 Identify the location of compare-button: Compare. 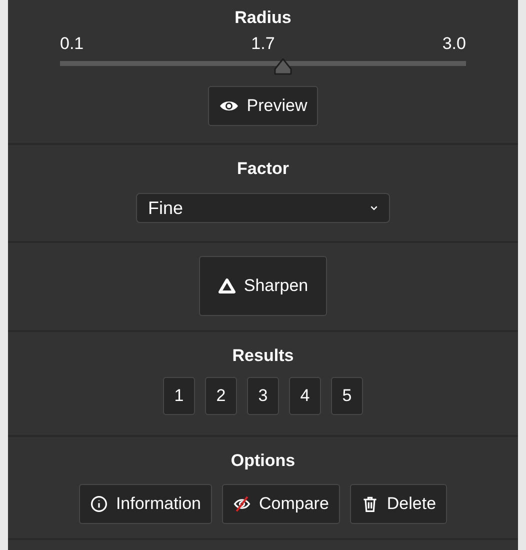
(281, 504).